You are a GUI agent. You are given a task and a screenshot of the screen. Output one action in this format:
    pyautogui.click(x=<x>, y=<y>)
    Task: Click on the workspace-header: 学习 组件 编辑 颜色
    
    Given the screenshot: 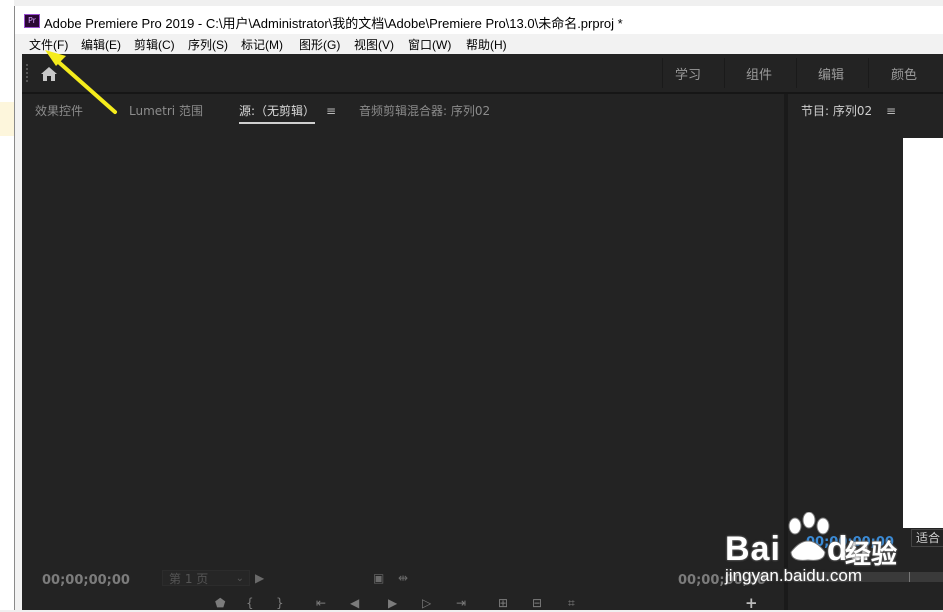 What is the action you would take?
    pyautogui.click(x=482, y=74)
    